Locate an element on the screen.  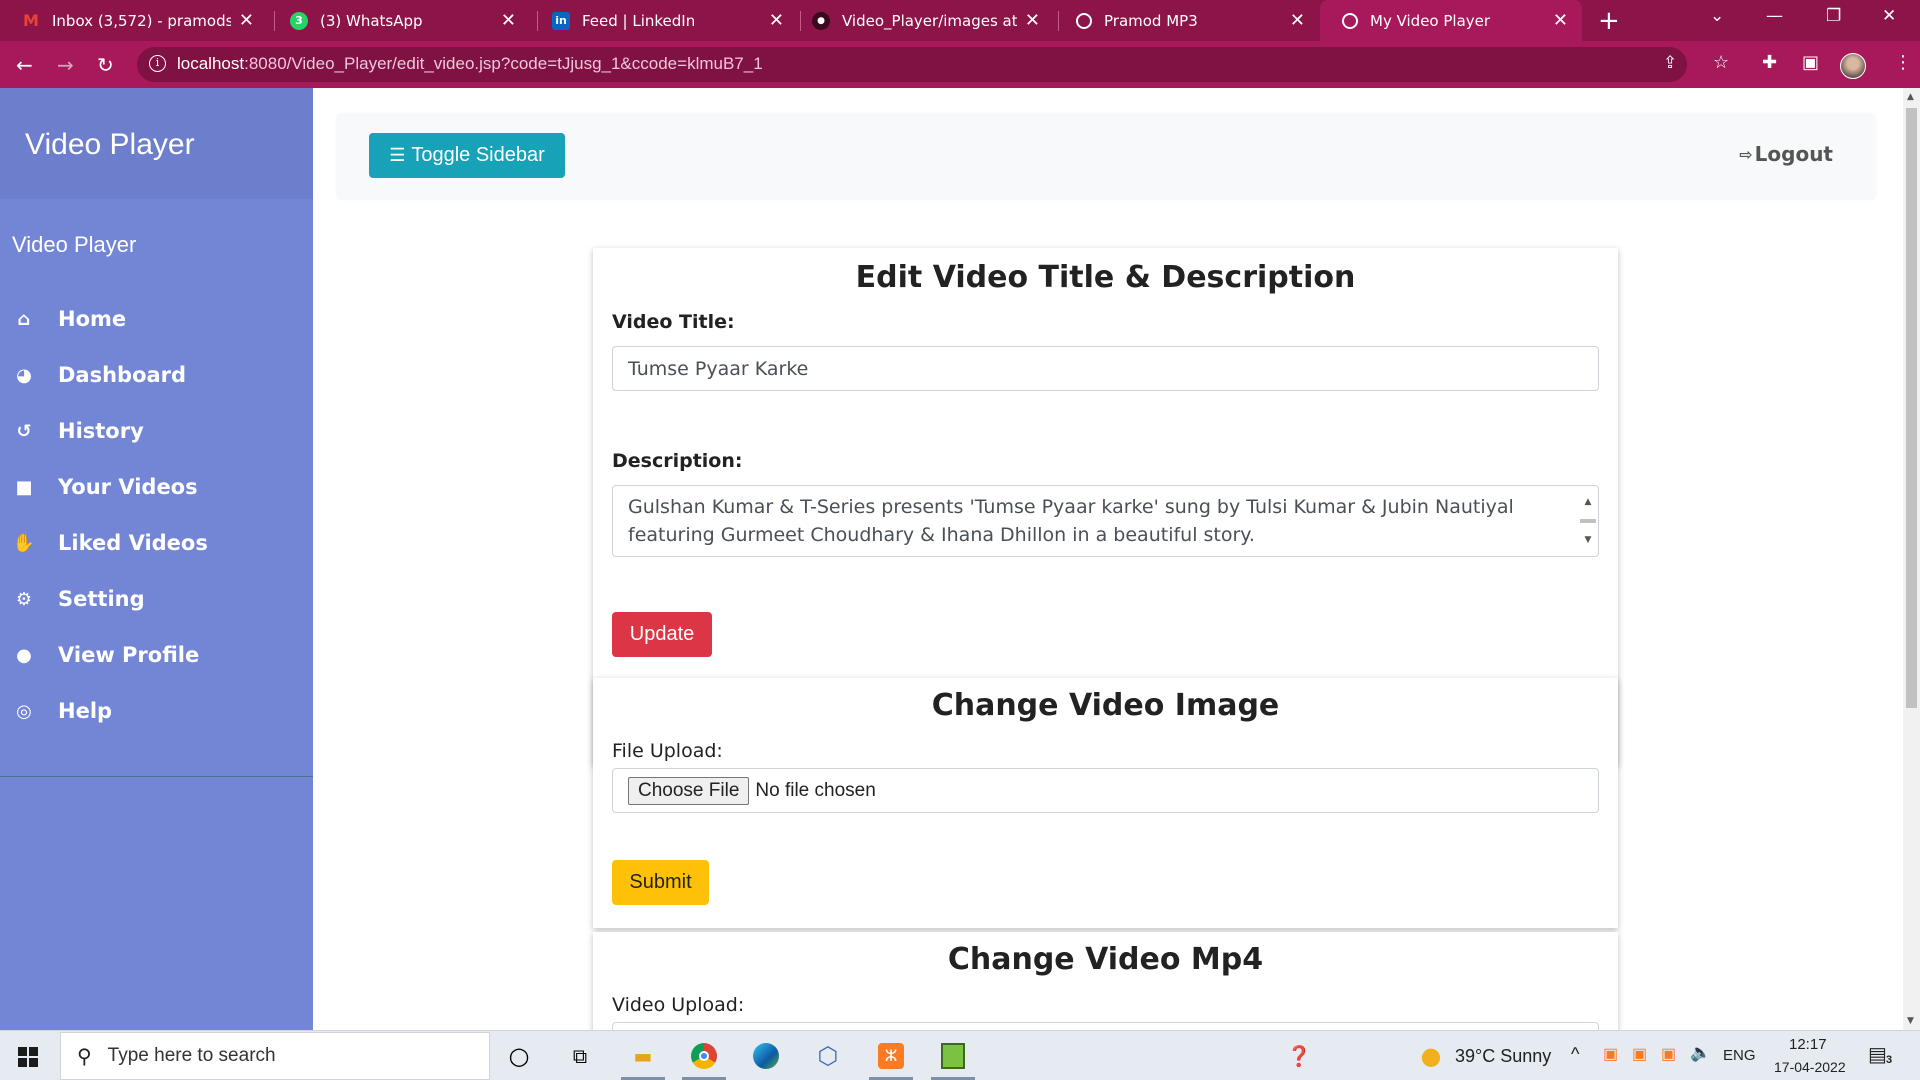
video-camera-icon: ■ is located at coordinates (24, 487).